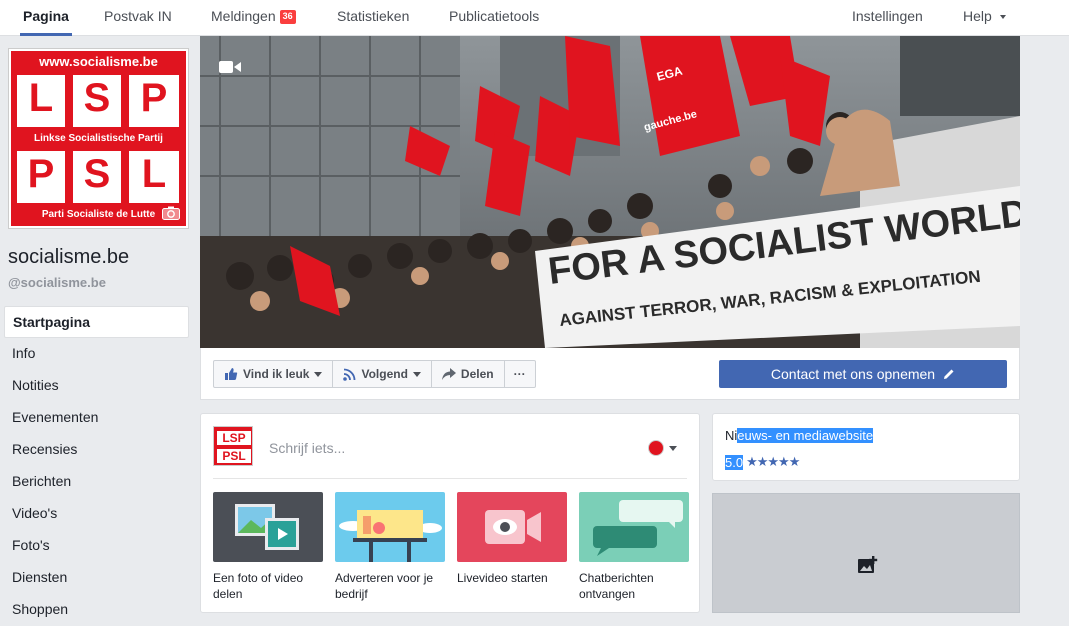 The width and height of the screenshot is (1069, 626). What do you see at coordinates (96, 418) in the screenshot?
I see `nav-item-evenementen: Evenementen` at bounding box center [96, 418].